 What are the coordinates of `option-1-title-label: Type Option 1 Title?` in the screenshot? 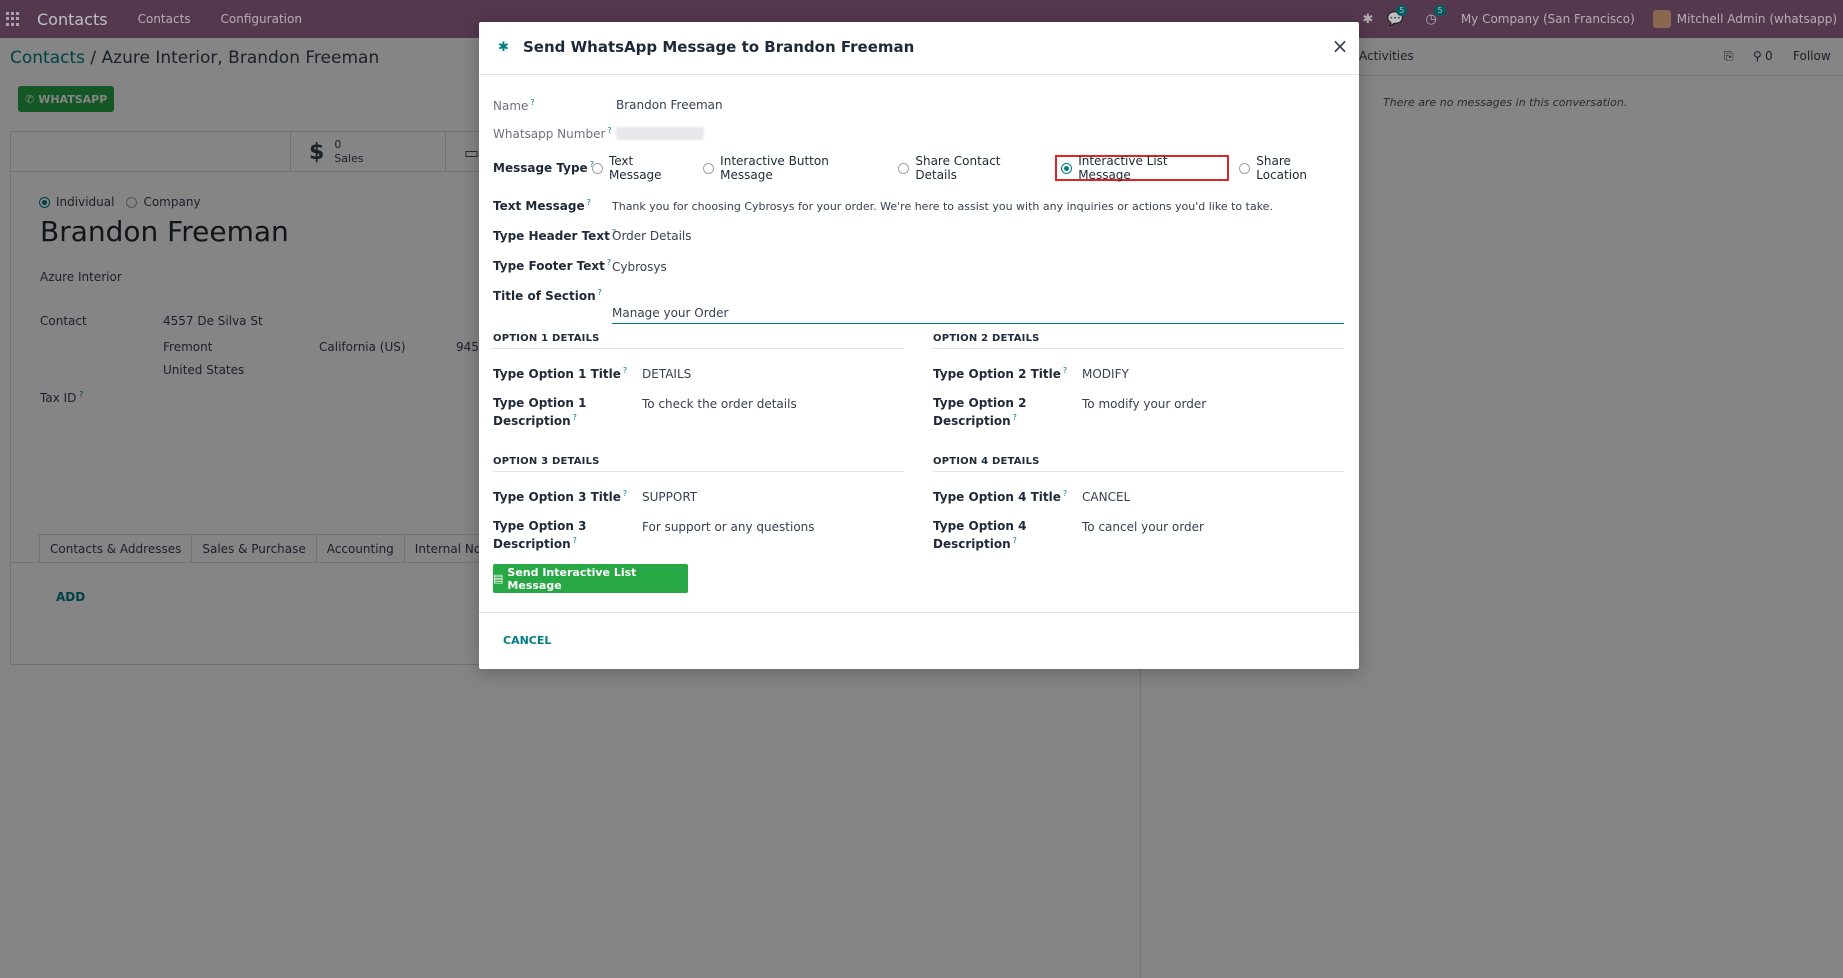 It's located at (560, 373).